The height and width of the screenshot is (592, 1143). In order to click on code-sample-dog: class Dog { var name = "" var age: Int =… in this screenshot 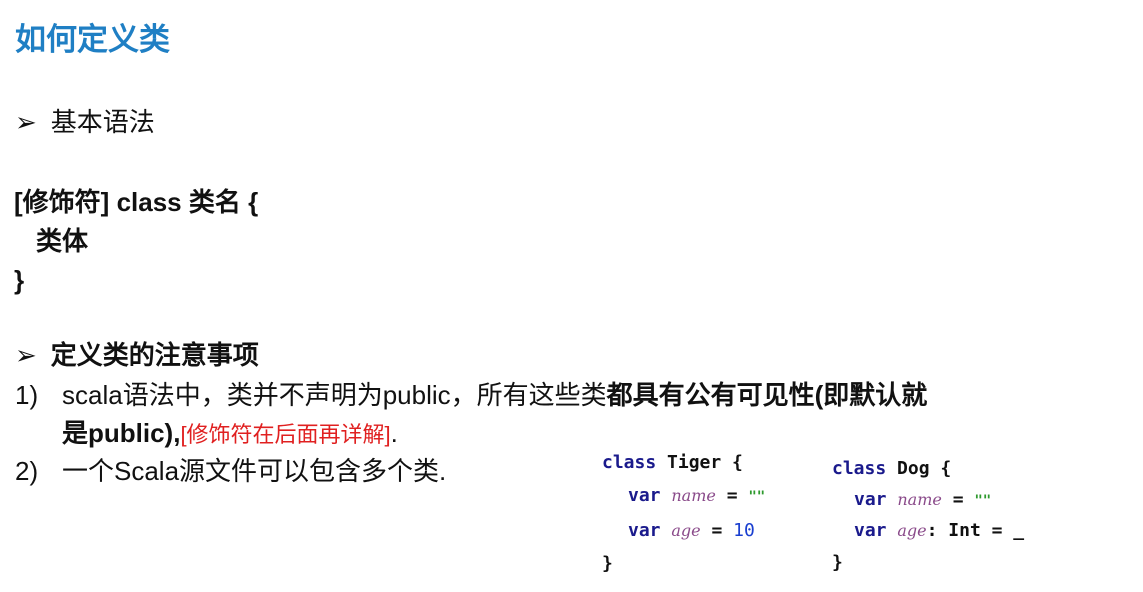, I will do `click(928, 515)`.